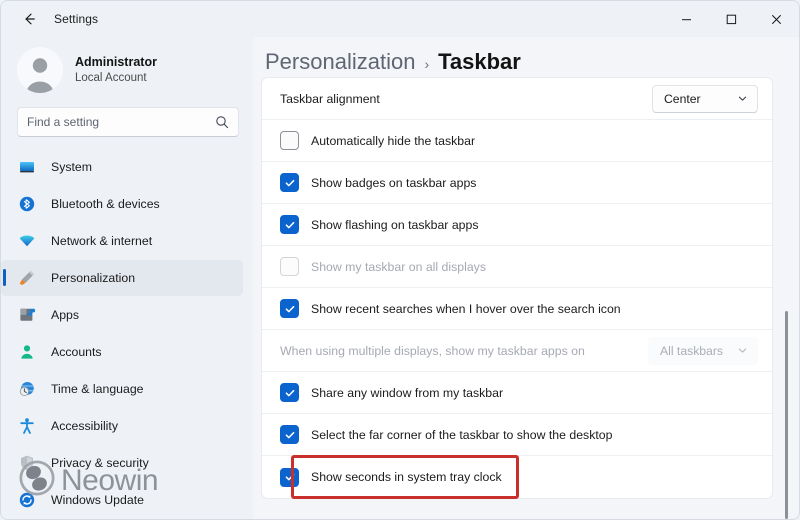 This screenshot has width=800, height=520. Describe the element at coordinates (340, 62) in the screenshot. I see `breadcrumb-parent: Personalization` at that location.